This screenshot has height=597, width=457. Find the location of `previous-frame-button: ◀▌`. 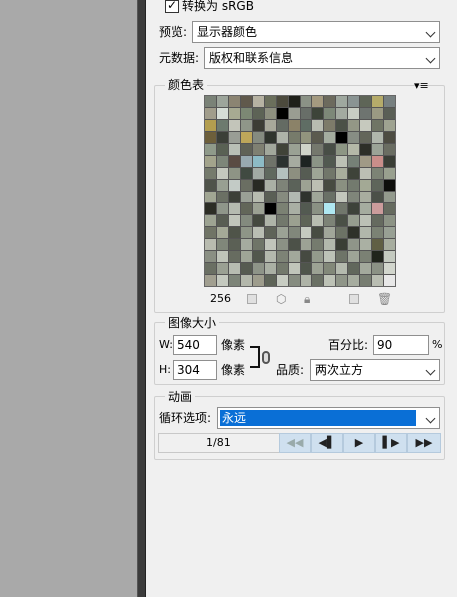

previous-frame-button: ◀▌ is located at coordinates (327, 443).